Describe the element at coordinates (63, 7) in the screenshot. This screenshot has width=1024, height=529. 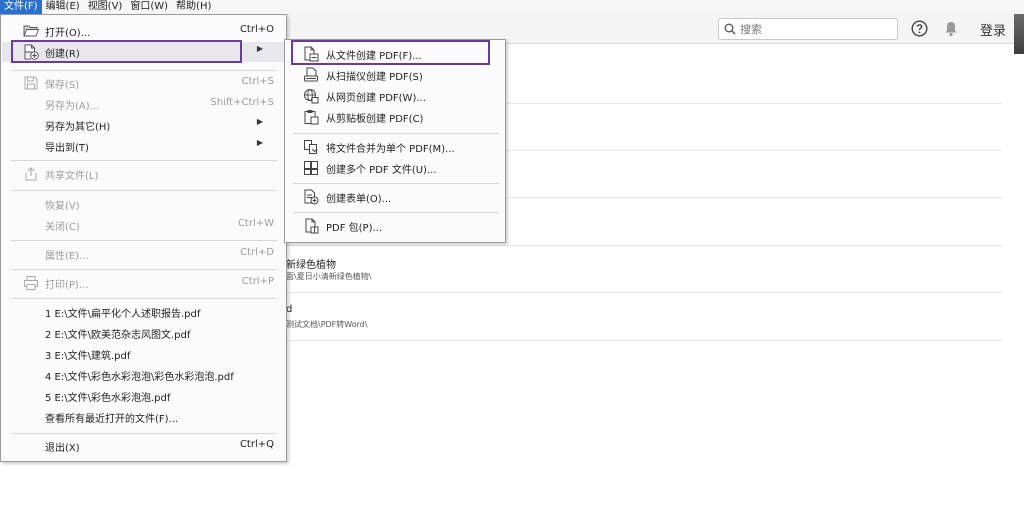
I see `menu-edit: 编辑(E)` at that location.